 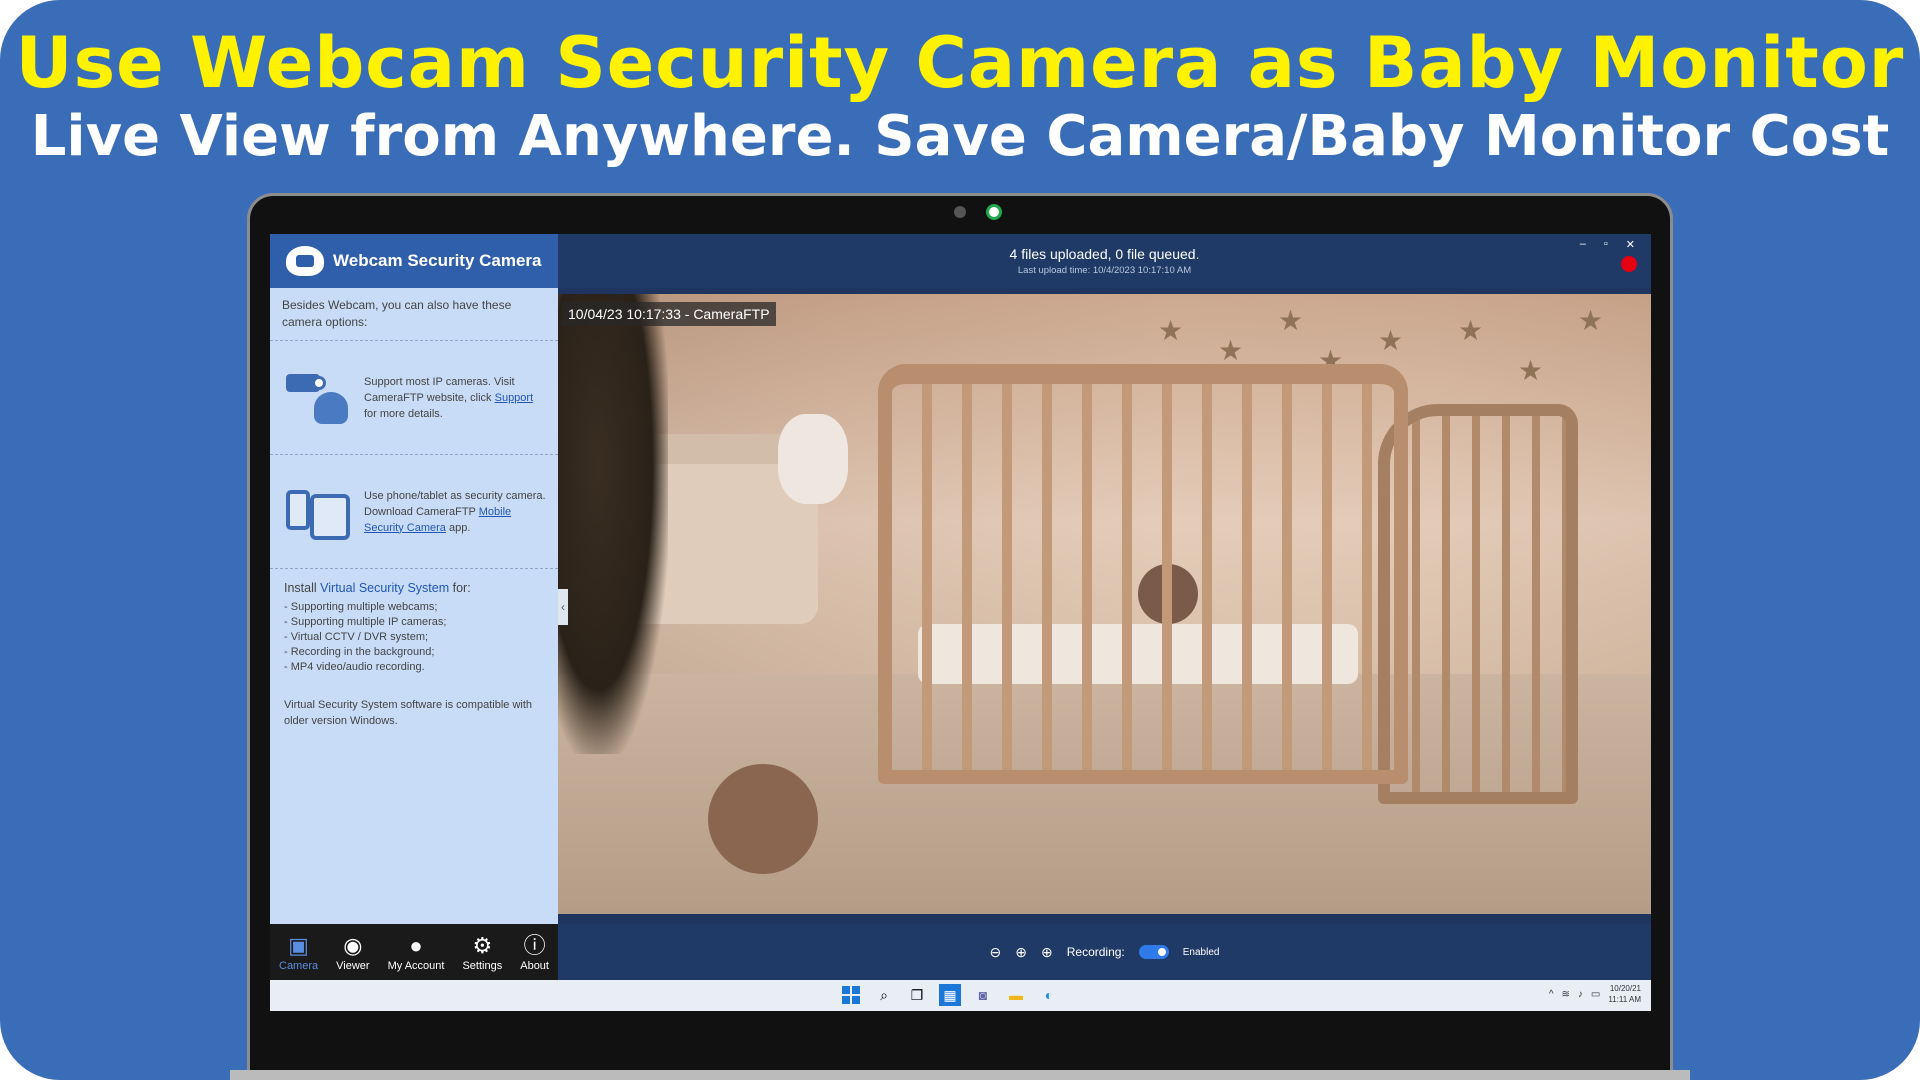 I want to click on fit-view-icon: ⊕, so click(x=1021, y=952).